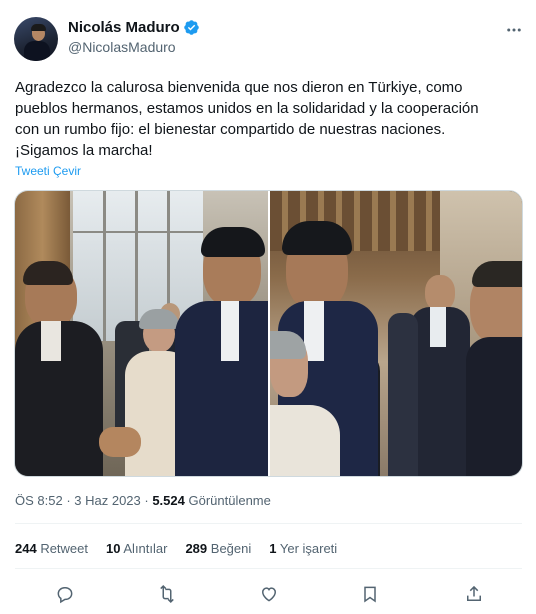 The width and height of the screenshot is (536, 614). I want to click on like-label: Beğeni, so click(229, 548).